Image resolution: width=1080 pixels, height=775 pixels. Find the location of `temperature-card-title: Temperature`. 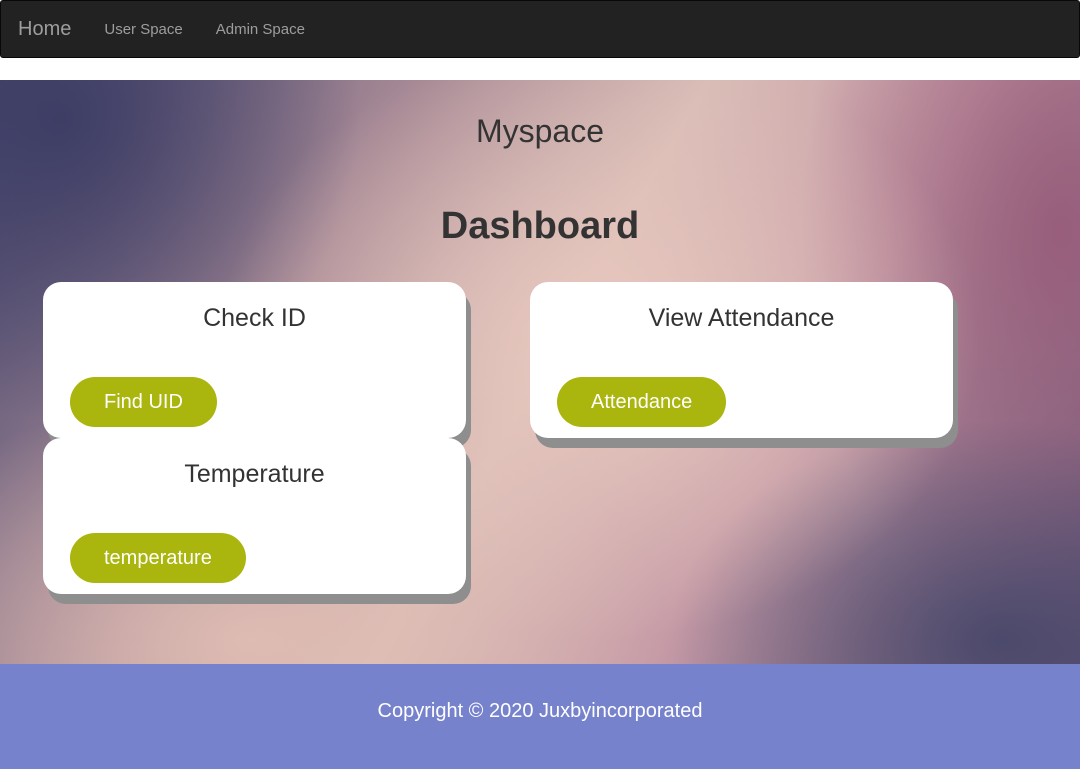

temperature-card-title: Temperature is located at coordinates (254, 474).